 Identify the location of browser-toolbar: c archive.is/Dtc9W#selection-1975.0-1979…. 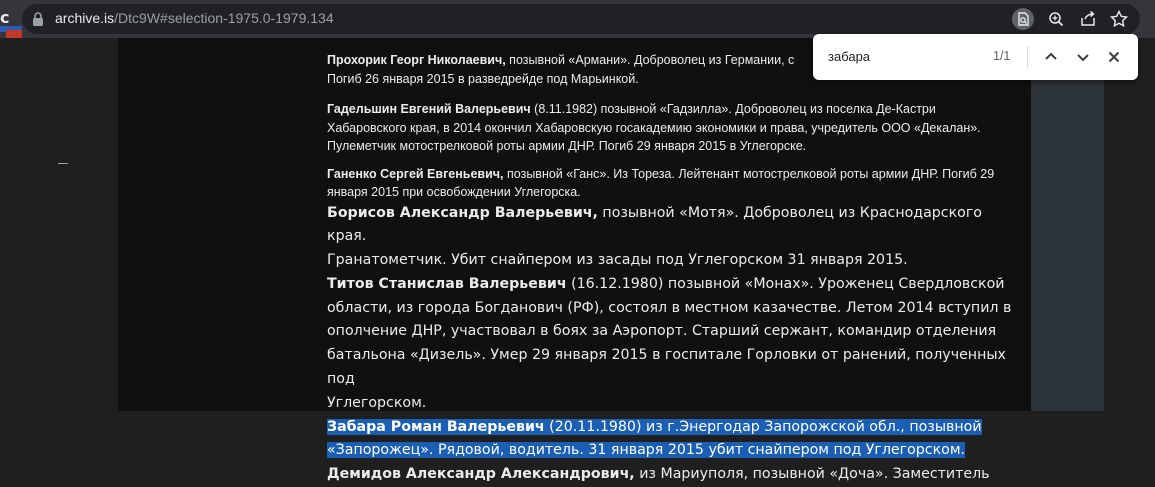
(577, 19).